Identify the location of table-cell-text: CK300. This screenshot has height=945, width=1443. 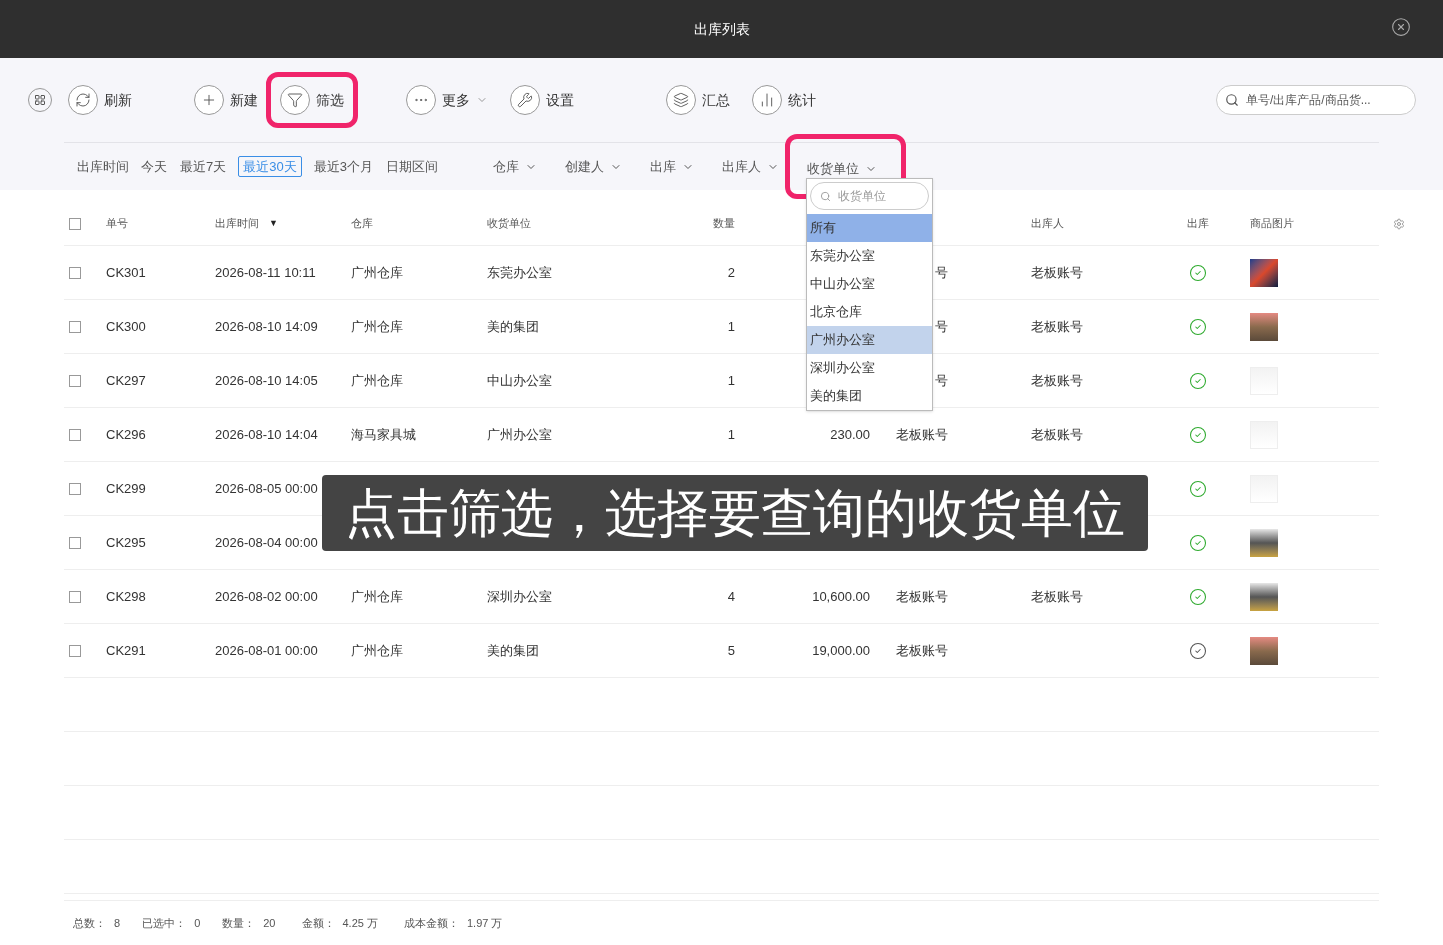
(126, 326).